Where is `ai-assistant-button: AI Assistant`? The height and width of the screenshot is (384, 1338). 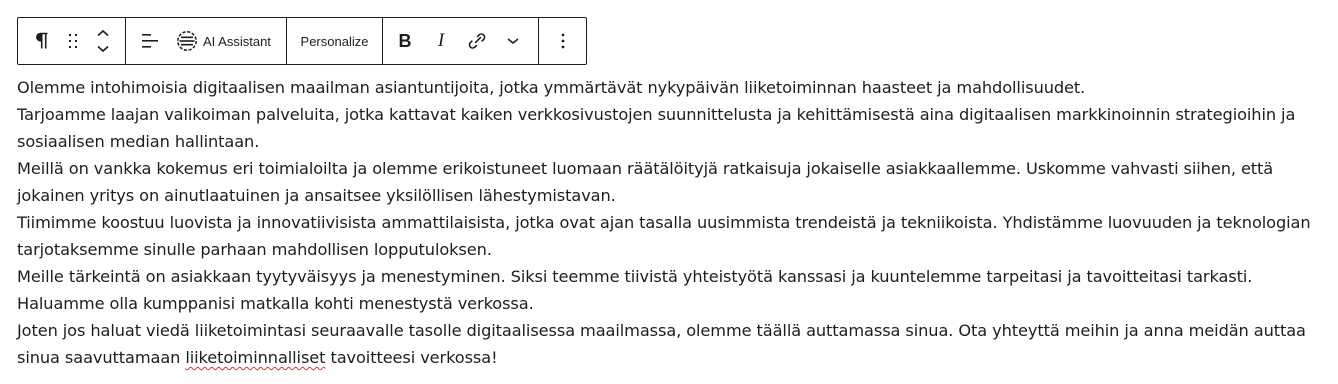
ai-assistant-button: AI Assistant is located at coordinates (223, 41).